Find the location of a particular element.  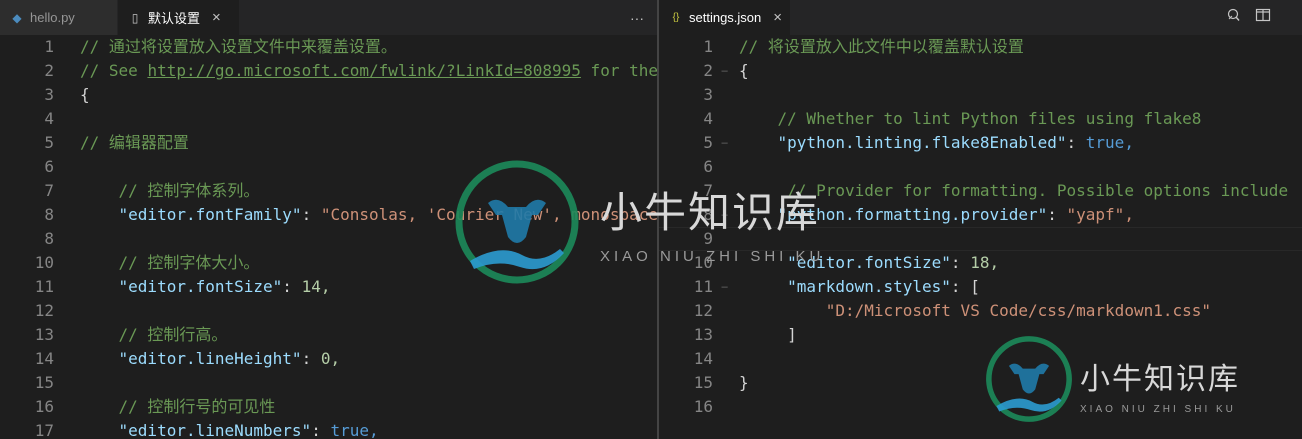

code-line: 11 "editor.fontSize": 14, is located at coordinates (328, 287).